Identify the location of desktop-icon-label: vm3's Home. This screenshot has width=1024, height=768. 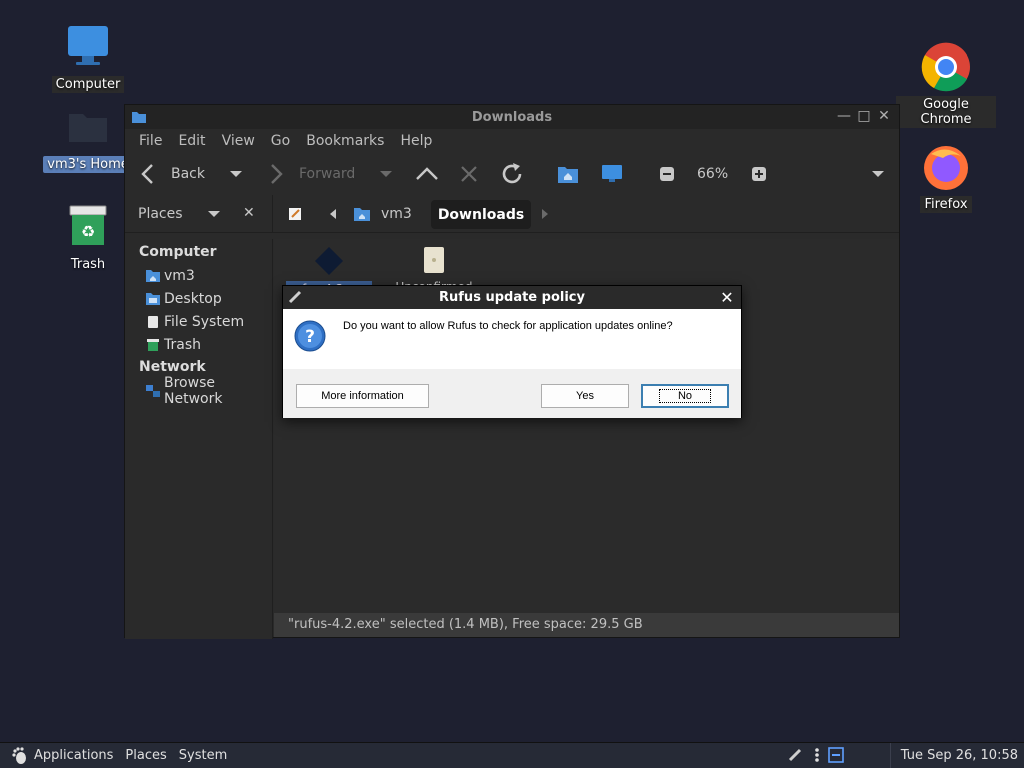
(88, 164).